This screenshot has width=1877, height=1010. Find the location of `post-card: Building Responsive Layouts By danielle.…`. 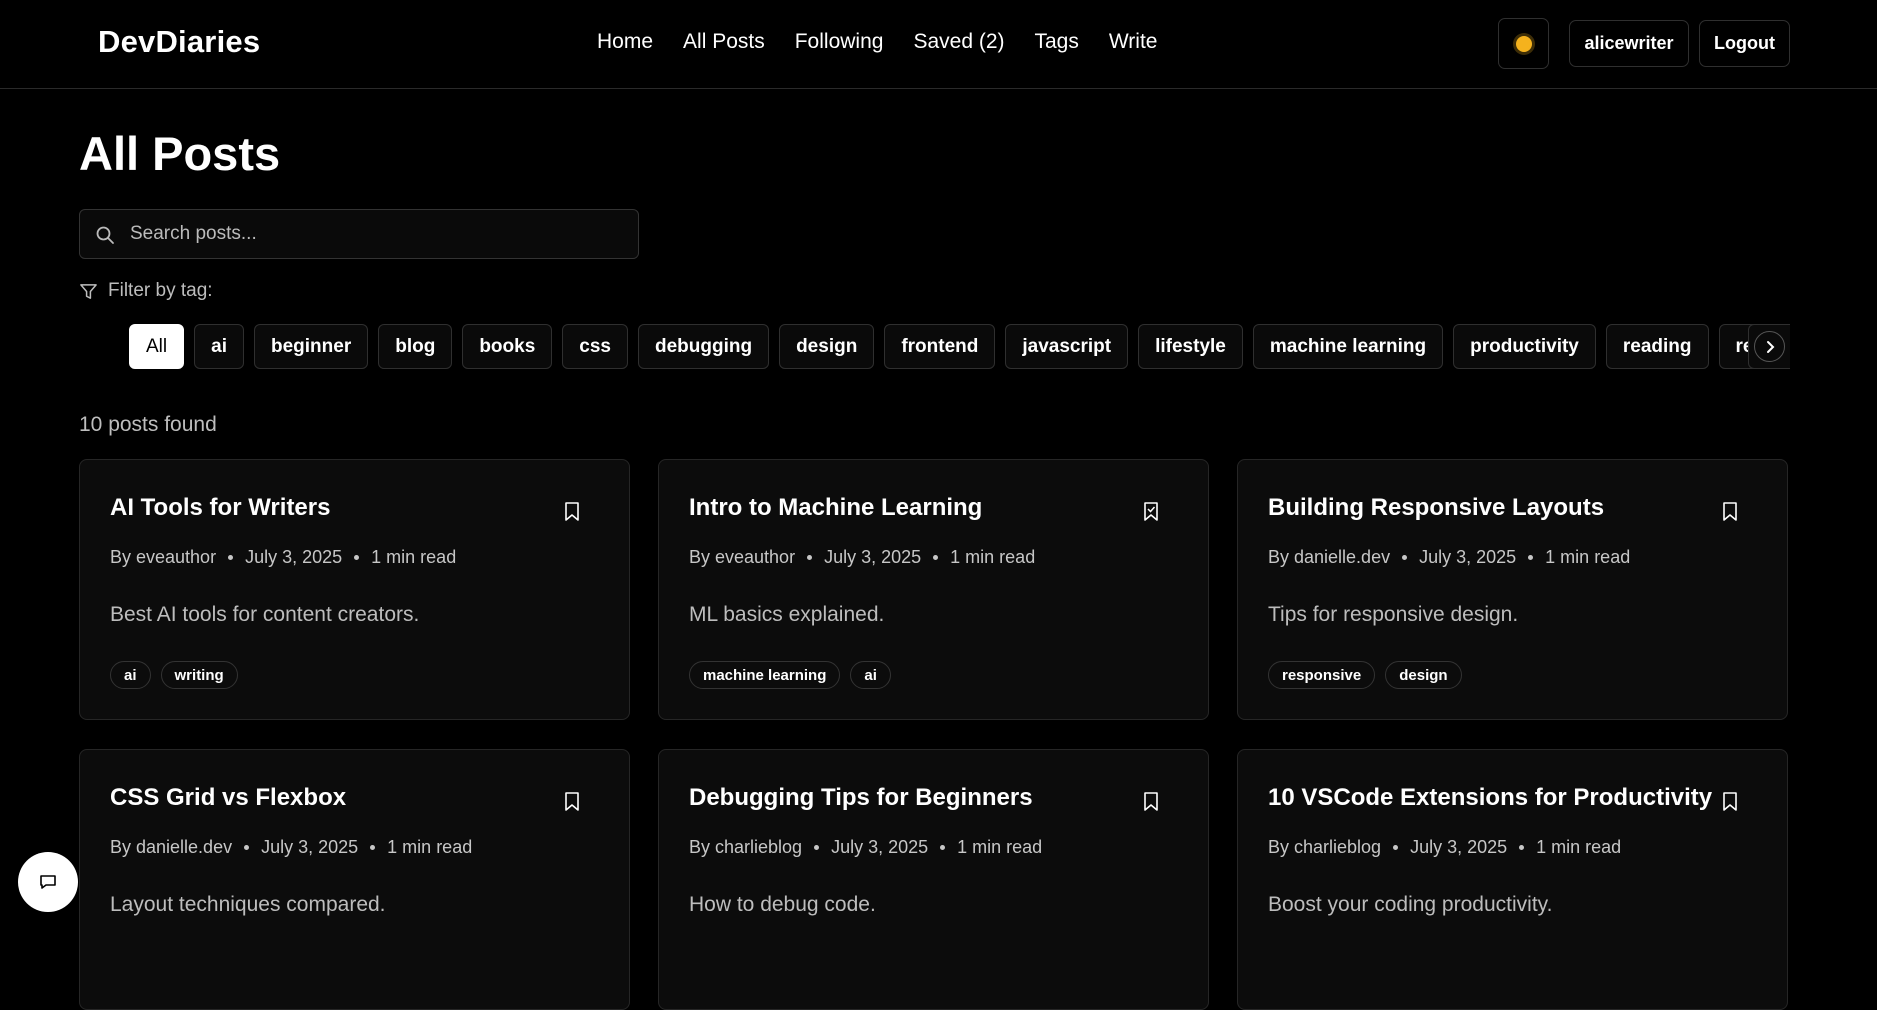

post-card: Building Responsive Layouts By danielle.… is located at coordinates (1512, 589).